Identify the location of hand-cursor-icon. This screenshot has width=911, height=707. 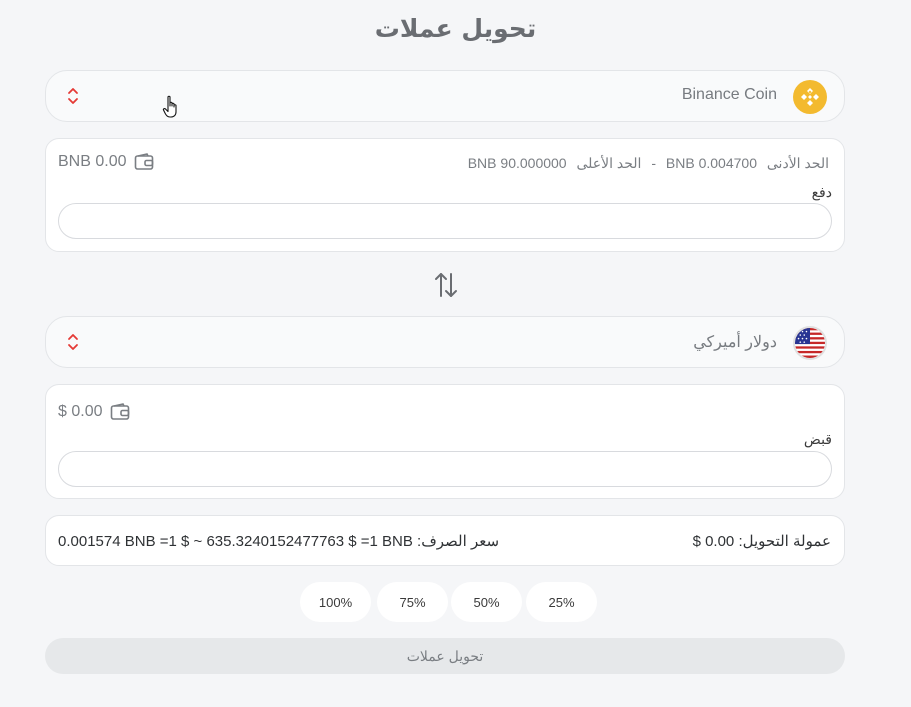
(169, 106).